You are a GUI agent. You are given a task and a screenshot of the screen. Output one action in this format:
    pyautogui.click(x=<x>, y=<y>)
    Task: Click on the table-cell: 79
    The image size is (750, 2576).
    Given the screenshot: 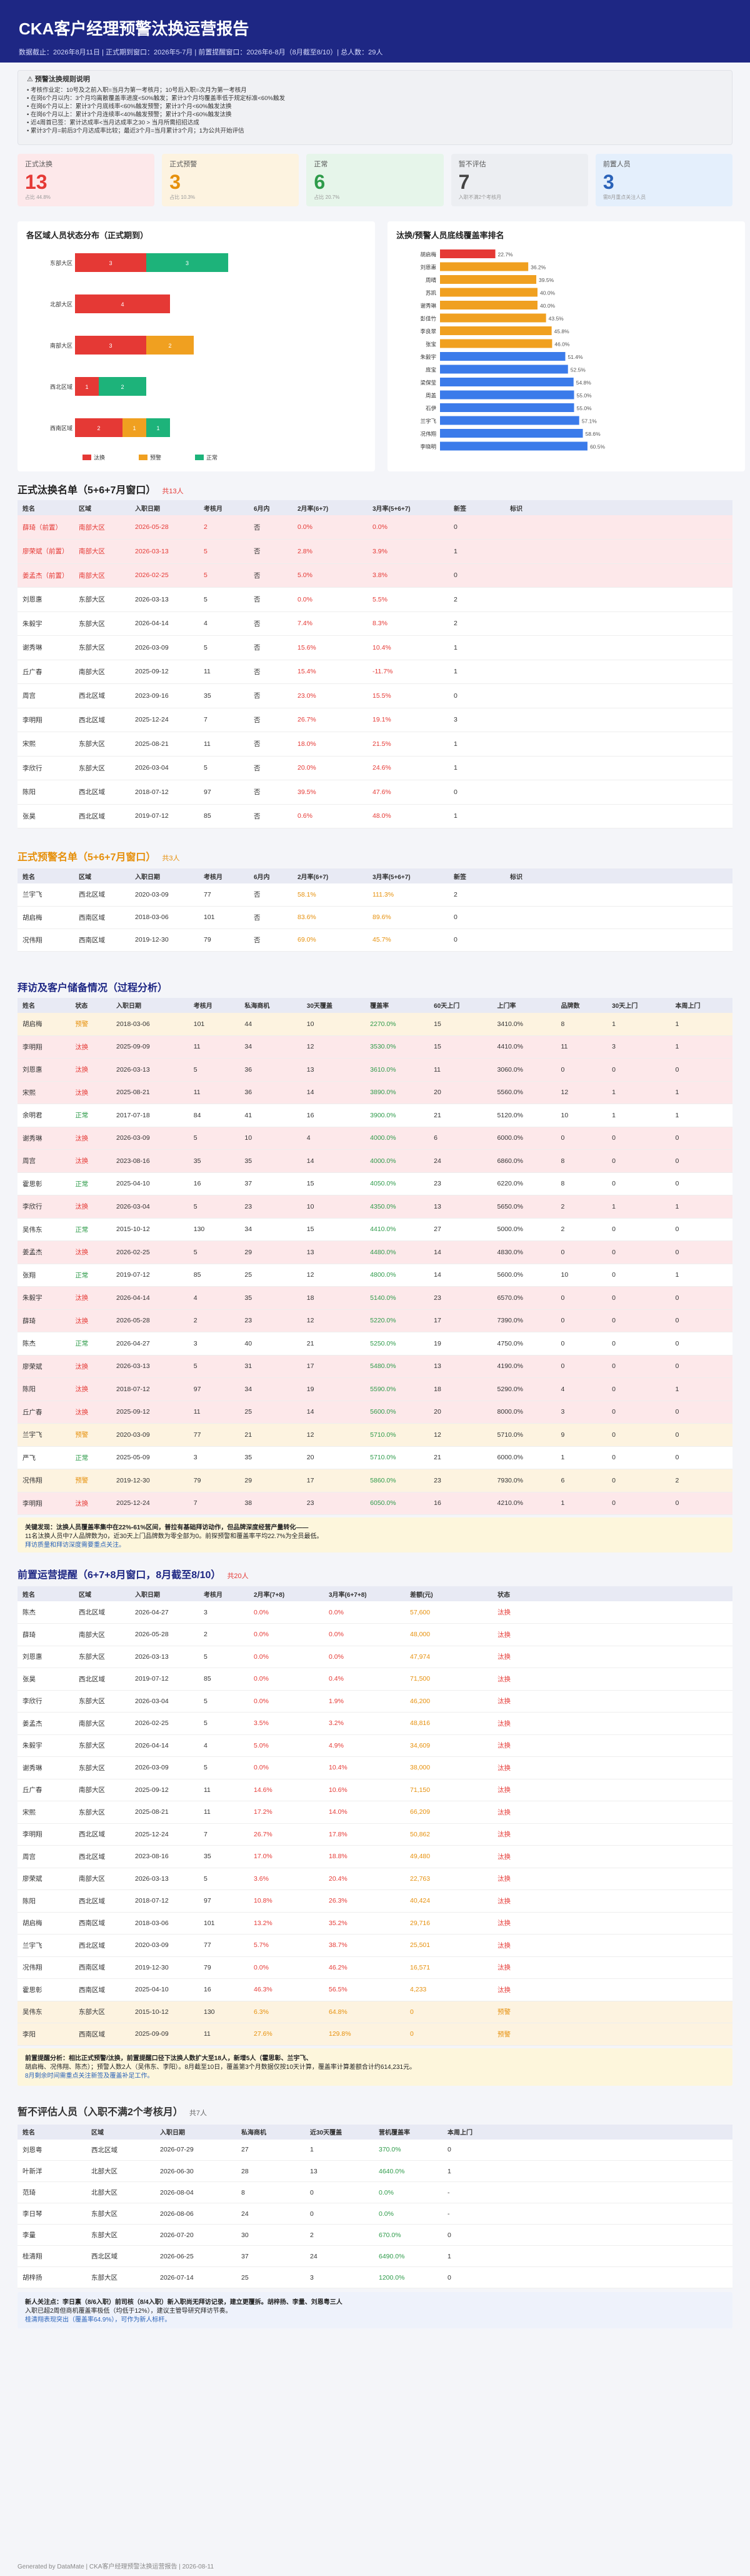 What is the action you would take?
    pyautogui.click(x=224, y=940)
    